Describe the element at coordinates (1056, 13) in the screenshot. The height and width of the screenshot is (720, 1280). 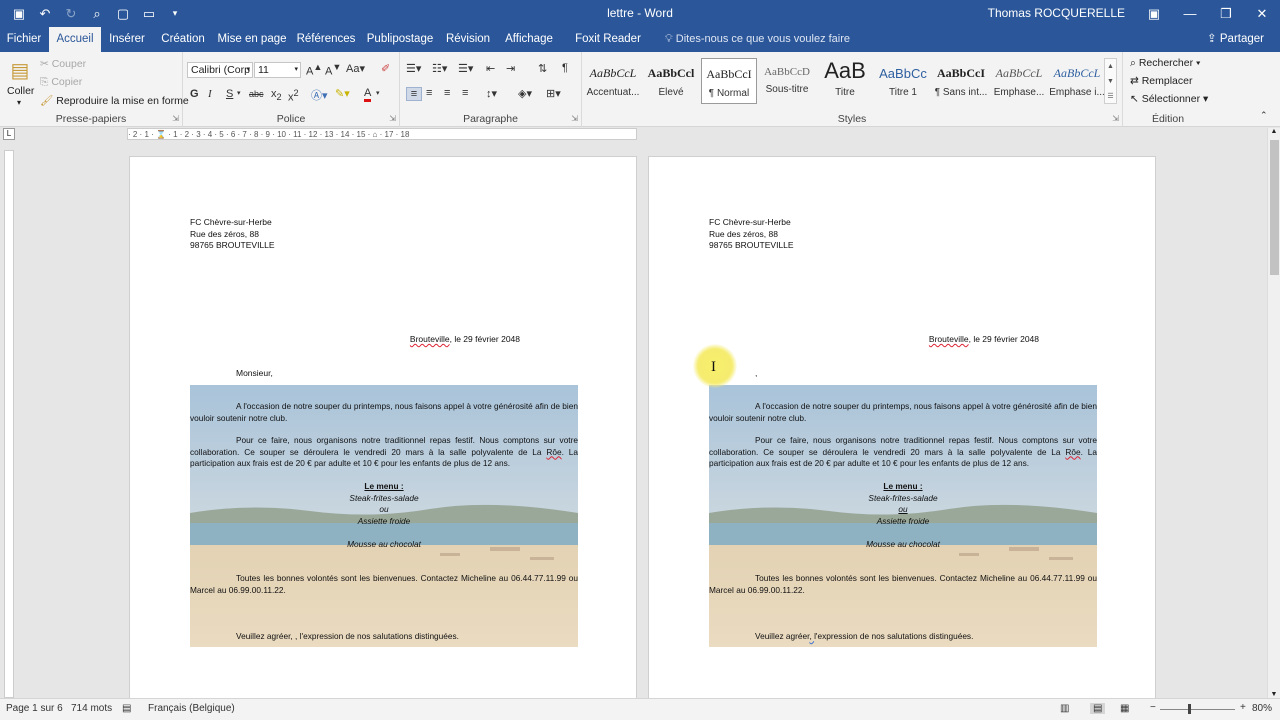
I see `user-name: Thomas ROCQUERELLE` at that location.